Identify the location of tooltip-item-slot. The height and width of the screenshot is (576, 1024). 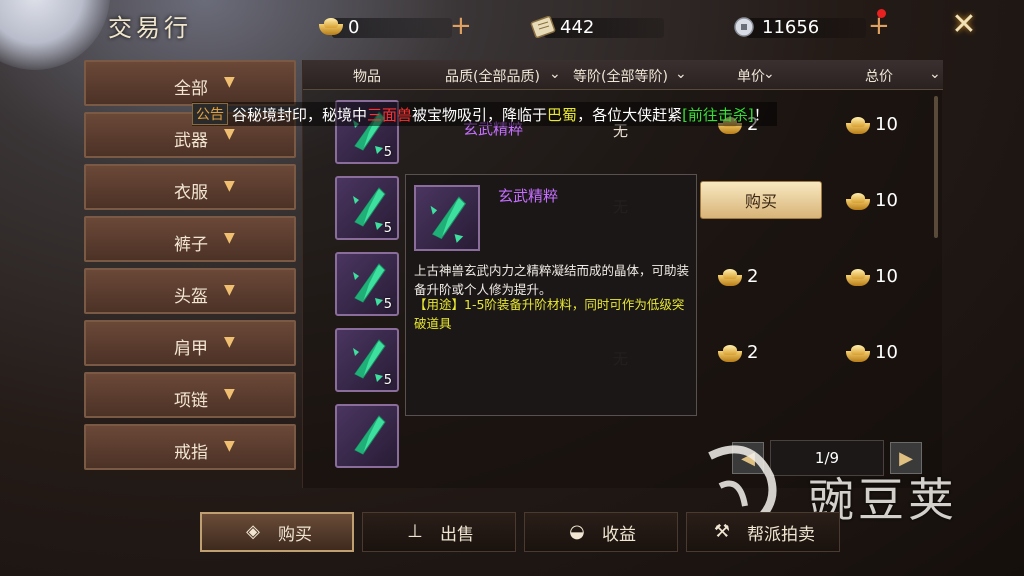
(447, 218).